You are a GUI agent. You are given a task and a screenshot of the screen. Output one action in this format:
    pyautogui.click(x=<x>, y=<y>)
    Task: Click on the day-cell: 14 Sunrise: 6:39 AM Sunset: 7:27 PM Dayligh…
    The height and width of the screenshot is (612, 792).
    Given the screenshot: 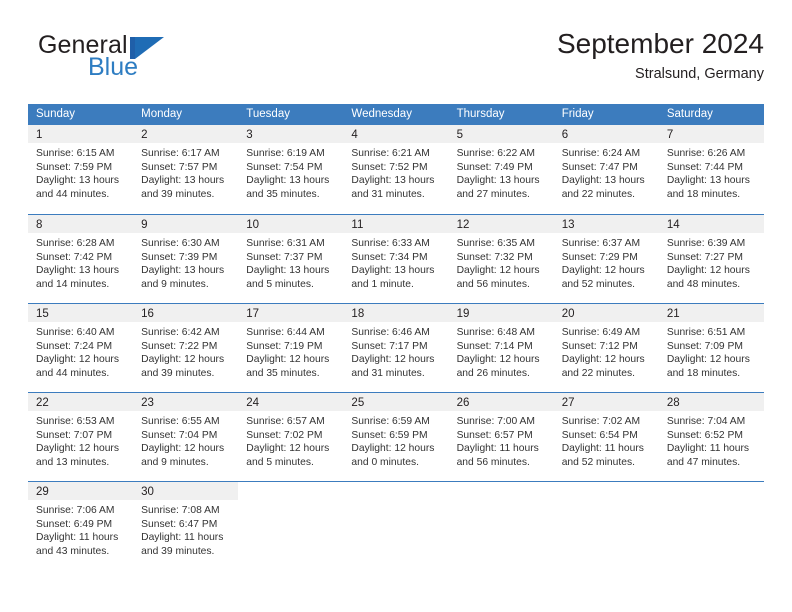 What is the action you would take?
    pyautogui.click(x=711, y=259)
    